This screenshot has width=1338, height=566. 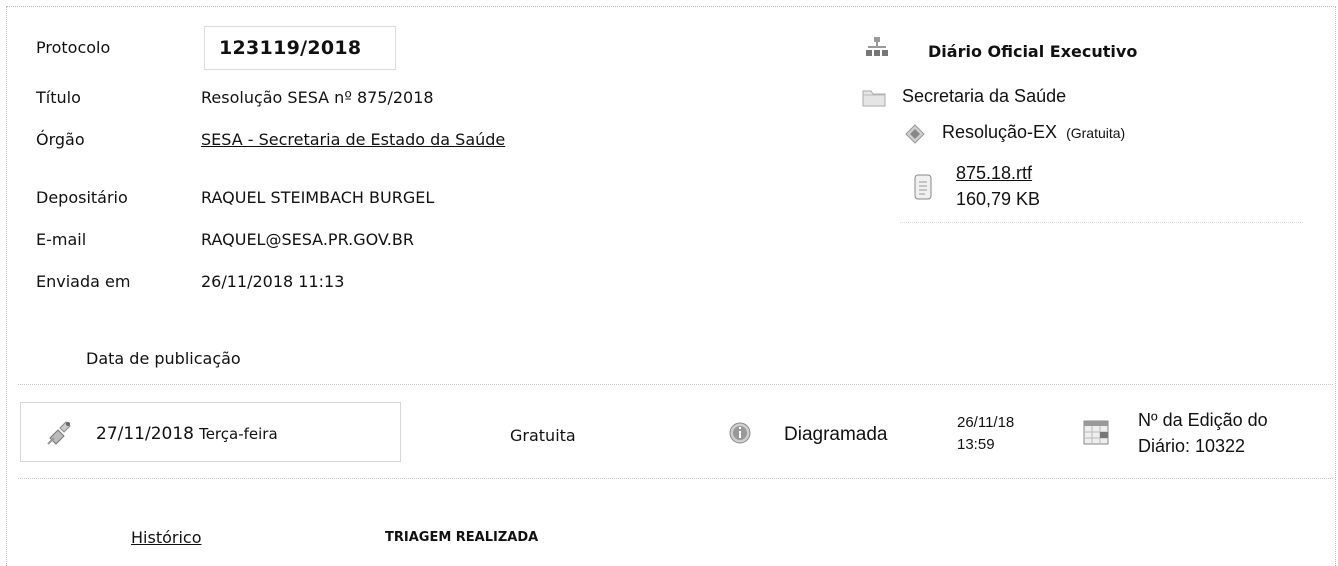 What do you see at coordinates (1000, 132) in the screenshot?
I see `resolucao-label: Resolução-EX` at bounding box center [1000, 132].